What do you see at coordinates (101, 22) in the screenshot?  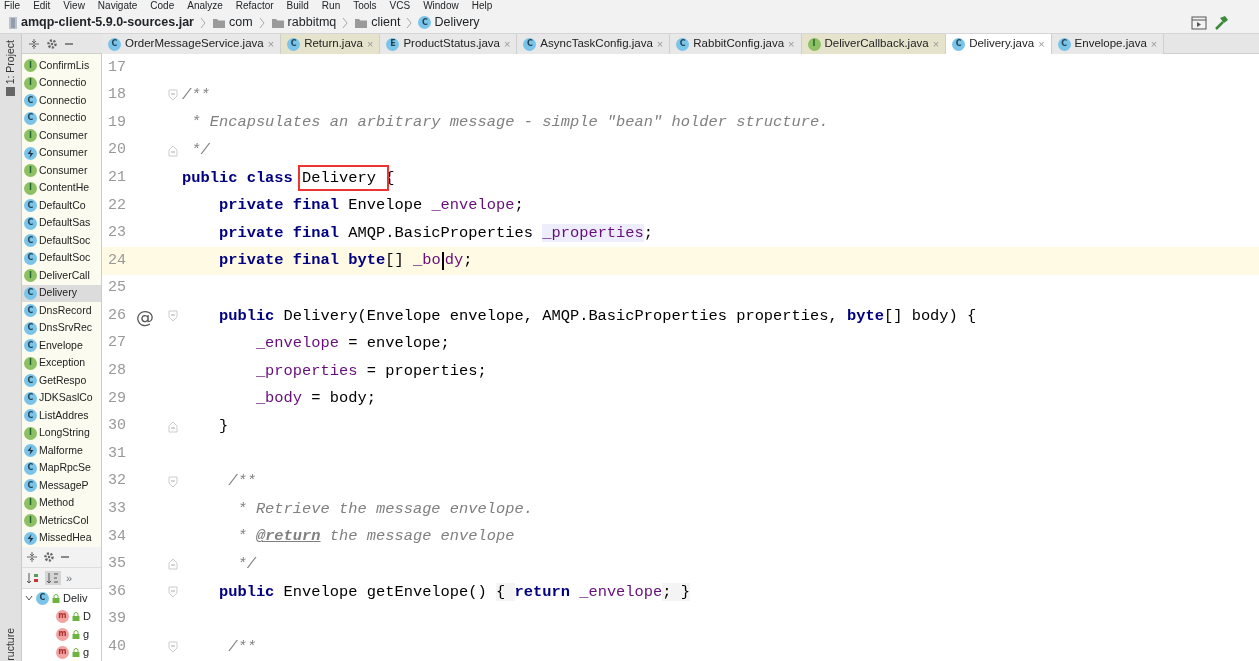 I see `breadcrumb-item: amqp-client-5.9.0-sources.jar` at bounding box center [101, 22].